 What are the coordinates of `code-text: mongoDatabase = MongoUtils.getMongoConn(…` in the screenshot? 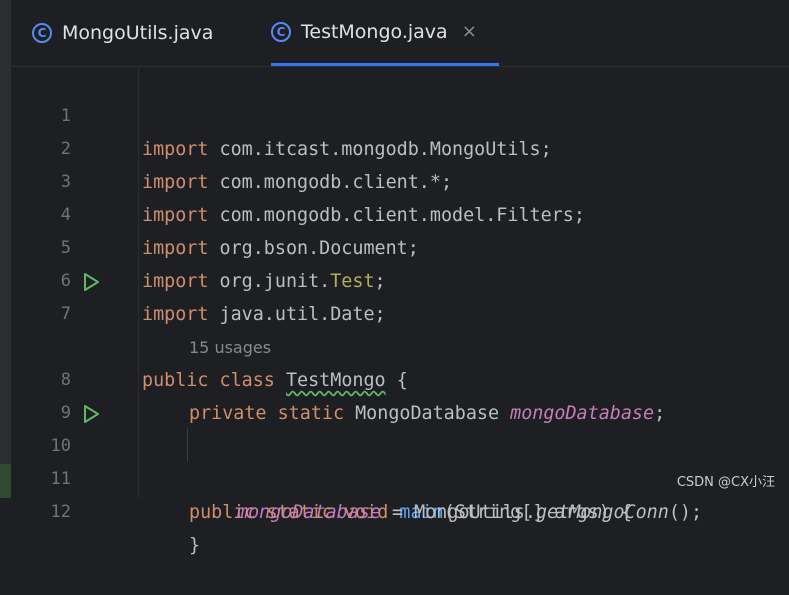 It's located at (469, 512).